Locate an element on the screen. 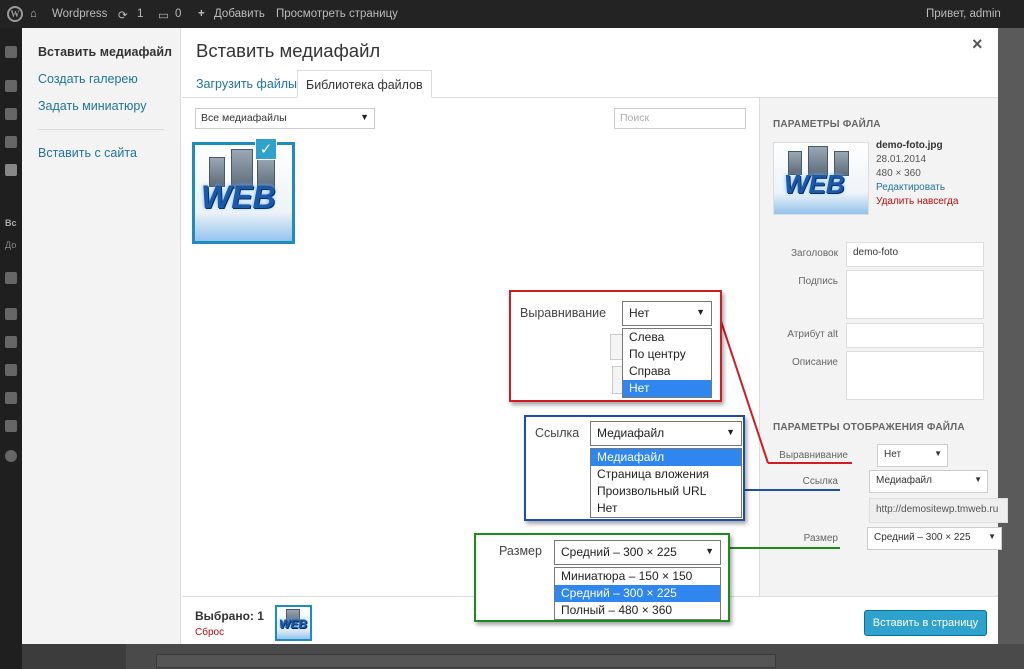  home-icon: ⌂ is located at coordinates (33, 14).